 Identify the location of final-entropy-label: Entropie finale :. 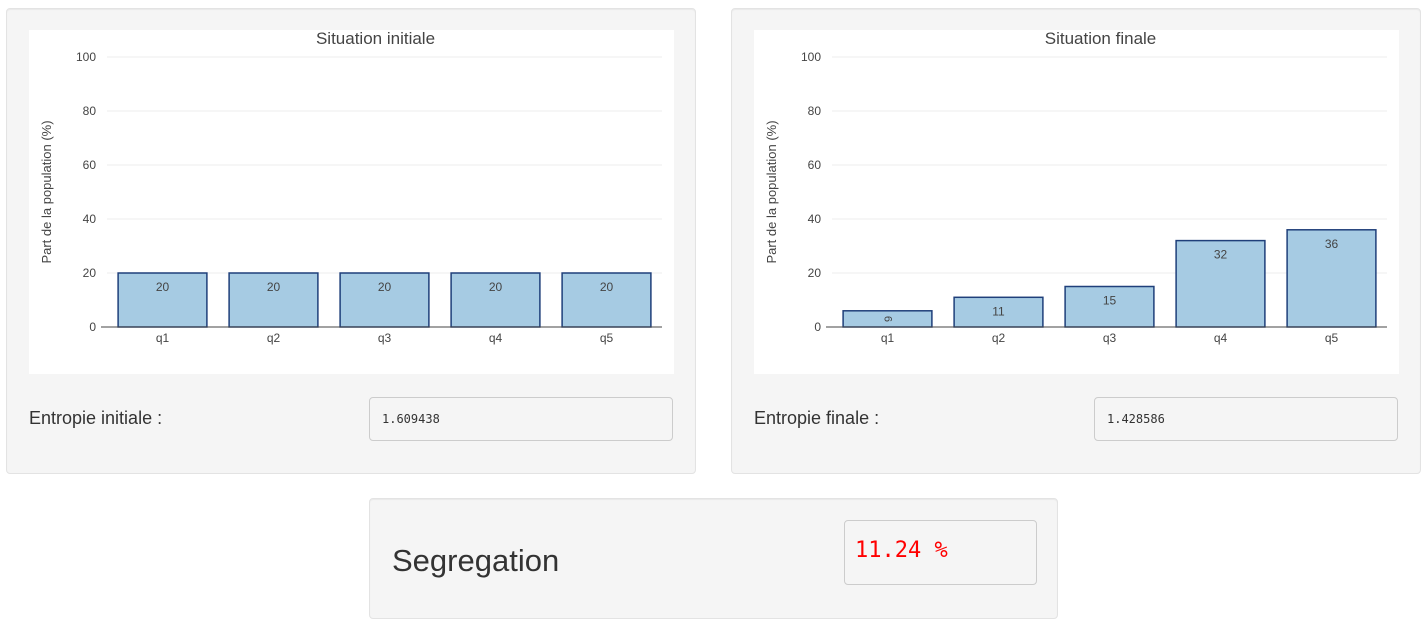
(817, 418).